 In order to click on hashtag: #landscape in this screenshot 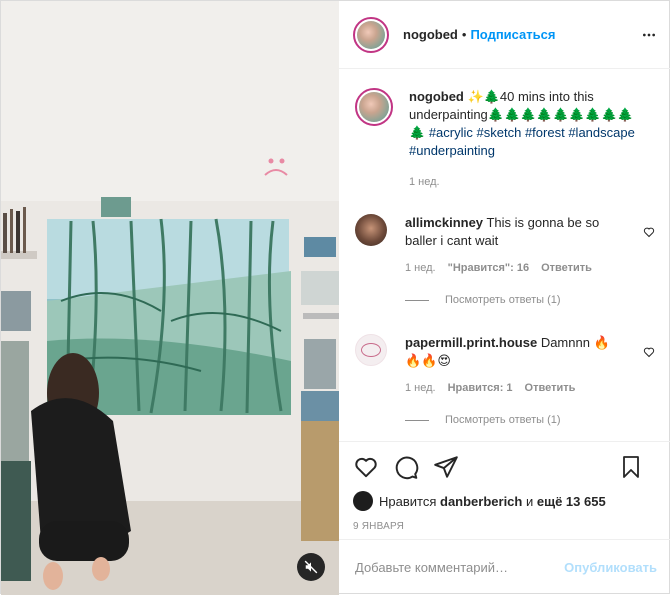, I will do `click(601, 132)`.